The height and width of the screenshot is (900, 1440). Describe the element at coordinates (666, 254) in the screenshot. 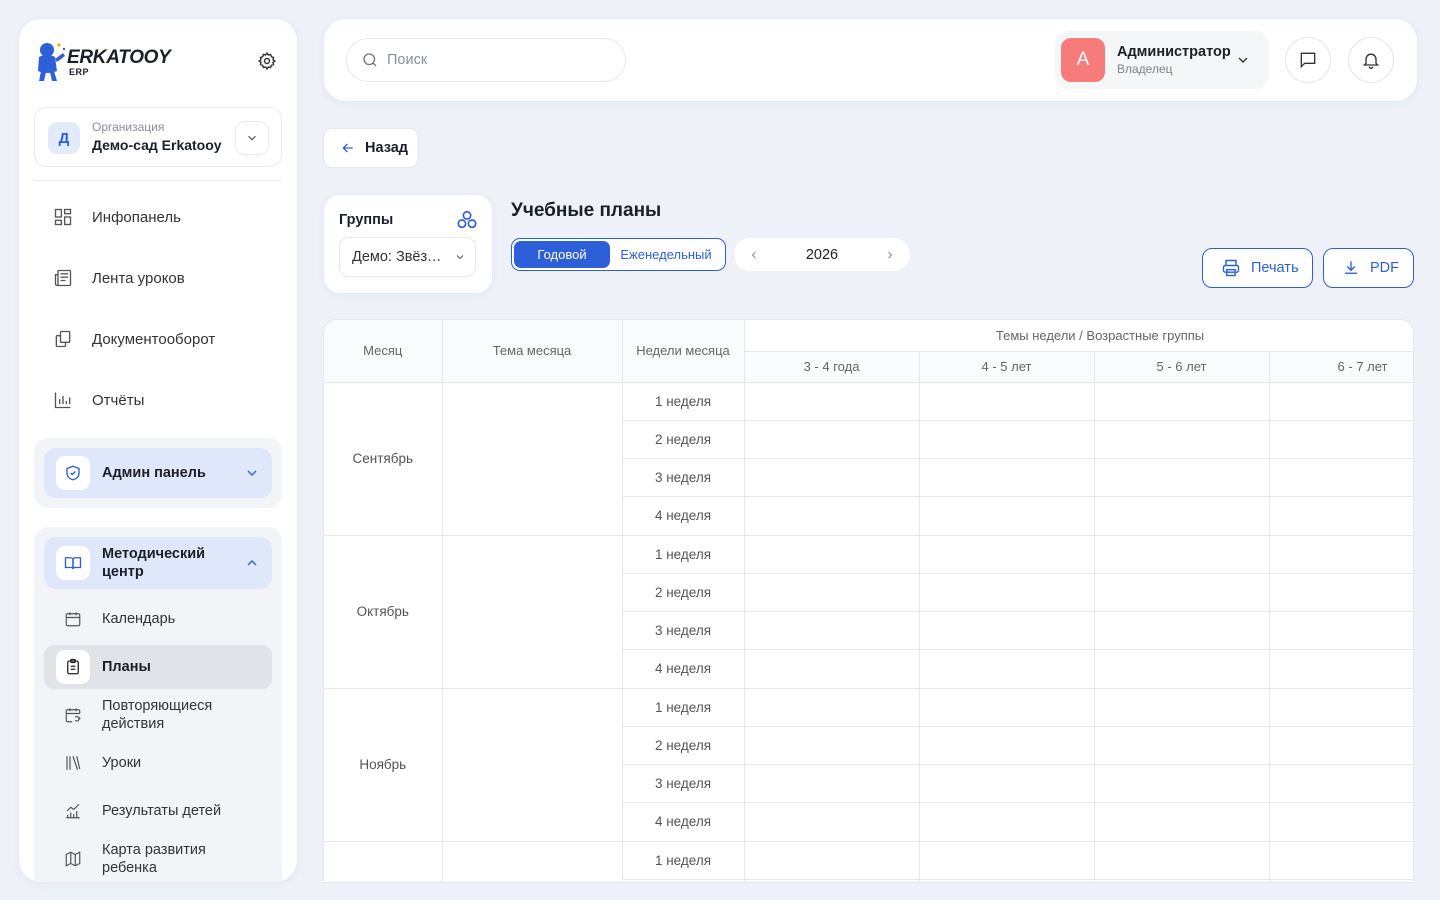

I see `view-mode-weekly: Еженедельный` at that location.